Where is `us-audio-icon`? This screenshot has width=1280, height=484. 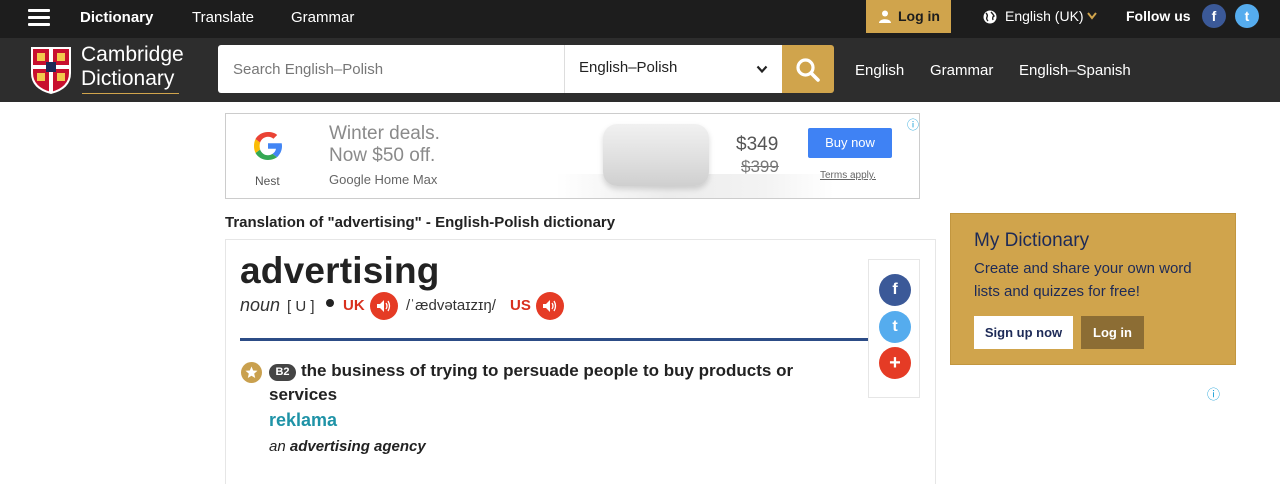
us-audio-icon is located at coordinates (550, 306).